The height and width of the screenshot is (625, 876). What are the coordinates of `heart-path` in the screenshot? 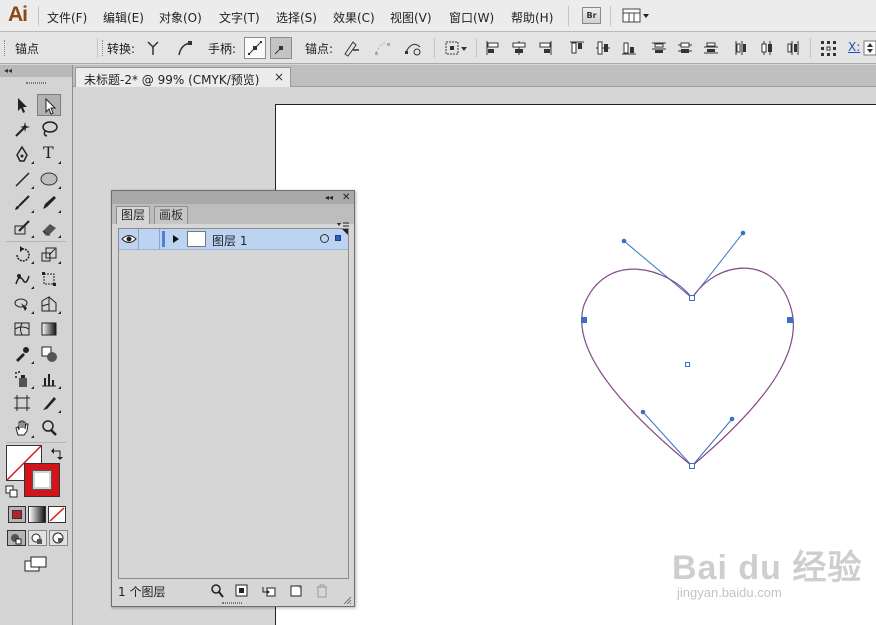 It's located at (687, 367).